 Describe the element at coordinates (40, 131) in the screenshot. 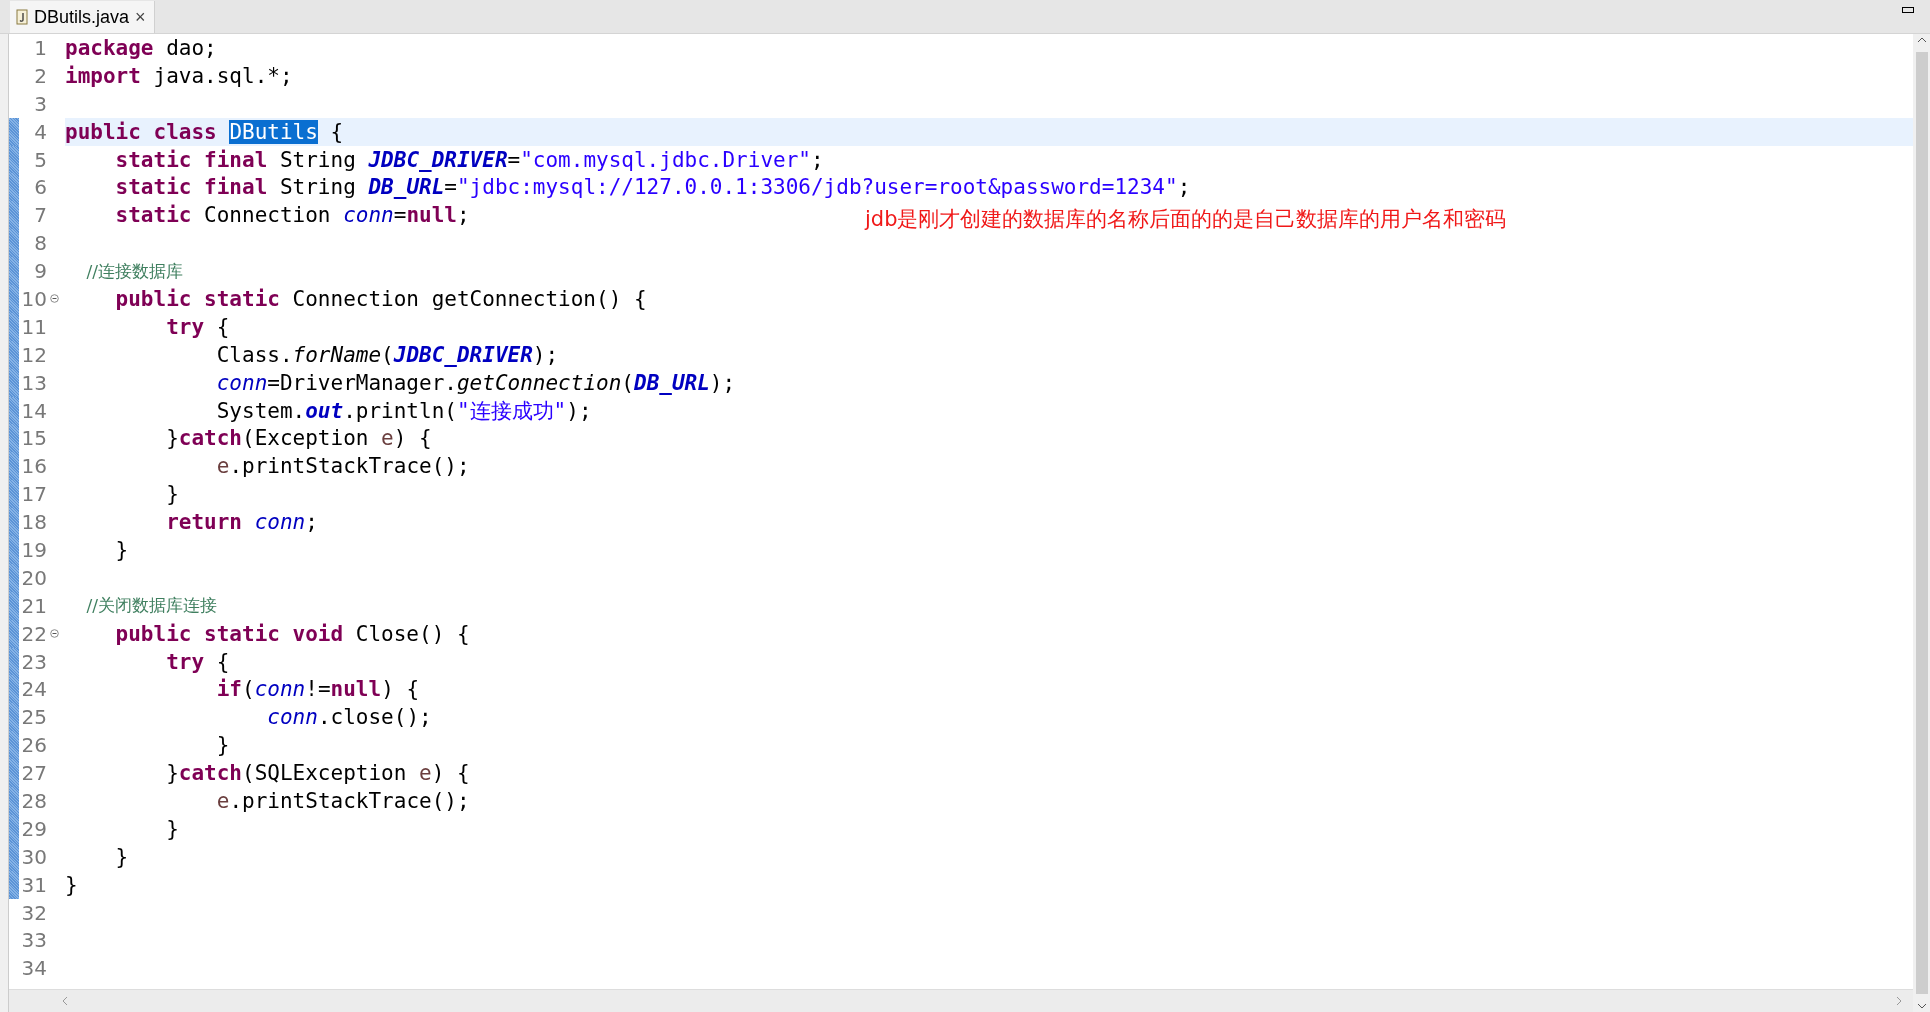

I see `line-number: 4` at that location.